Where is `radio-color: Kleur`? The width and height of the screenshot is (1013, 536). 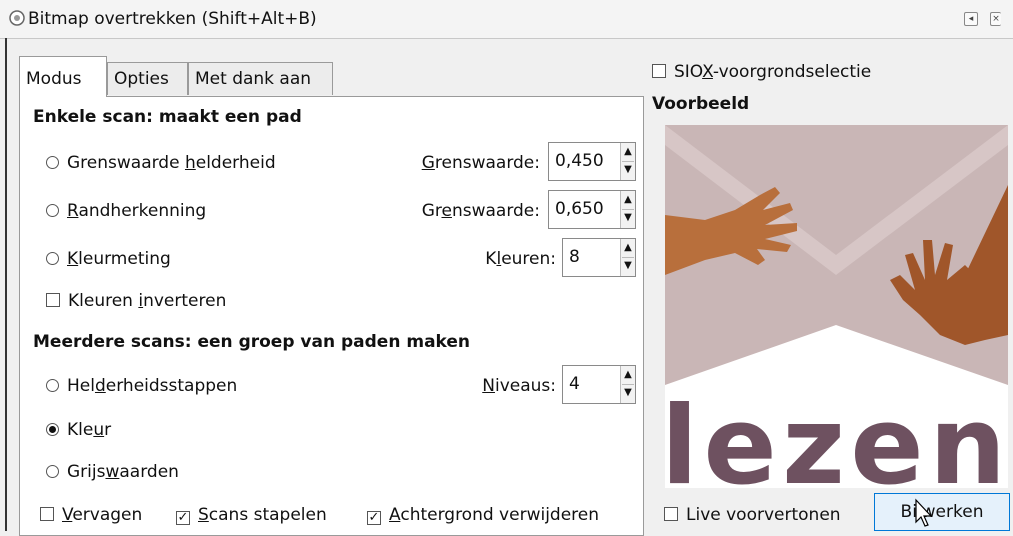
radio-color: Kleur is located at coordinates (78, 430).